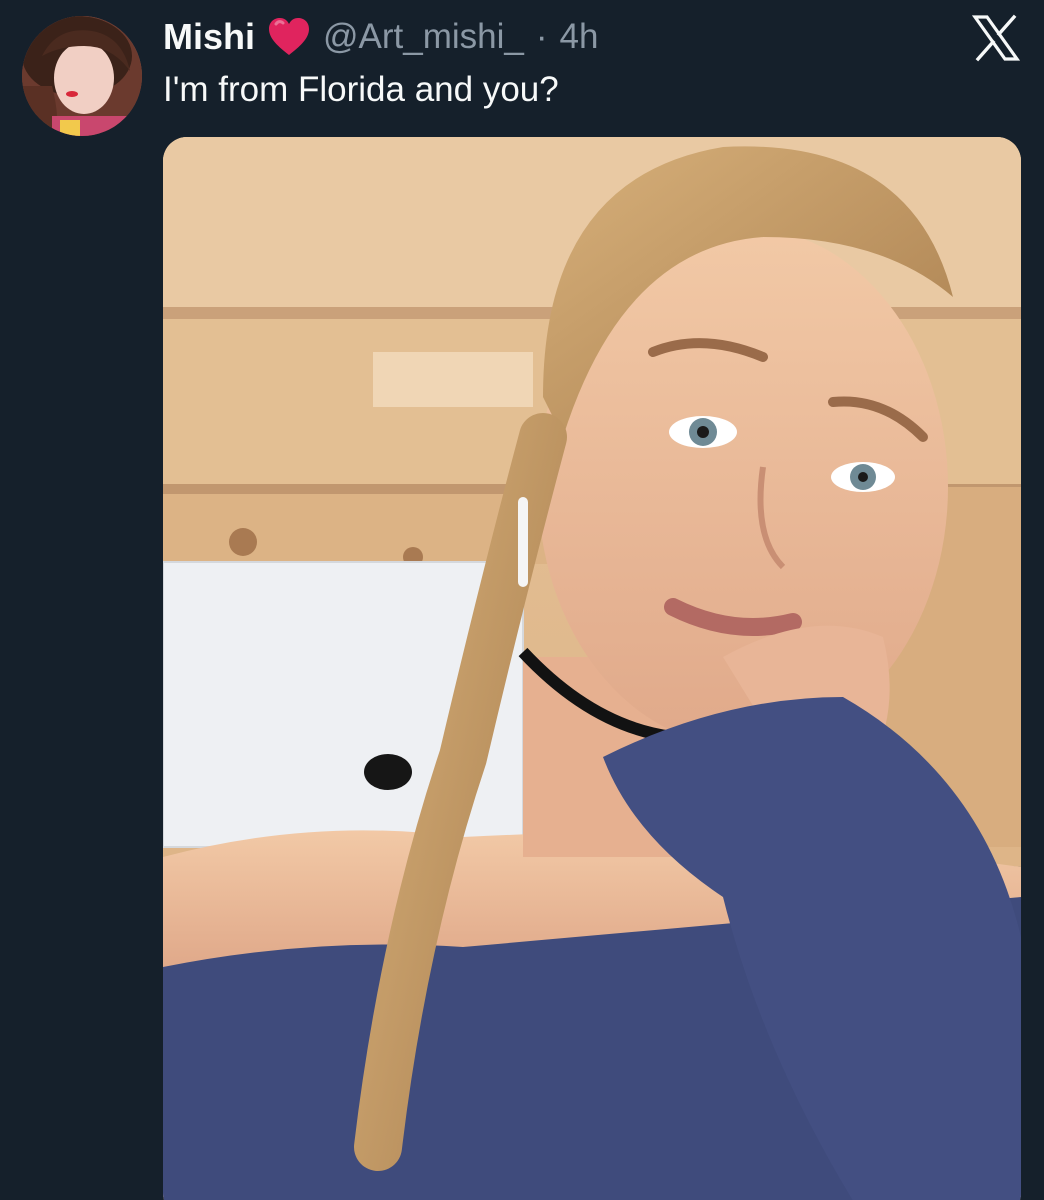 This screenshot has width=1044, height=1200. What do you see at coordinates (423, 37) in the screenshot?
I see `author-handle: @Art_mishi_` at bounding box center [423, 37].